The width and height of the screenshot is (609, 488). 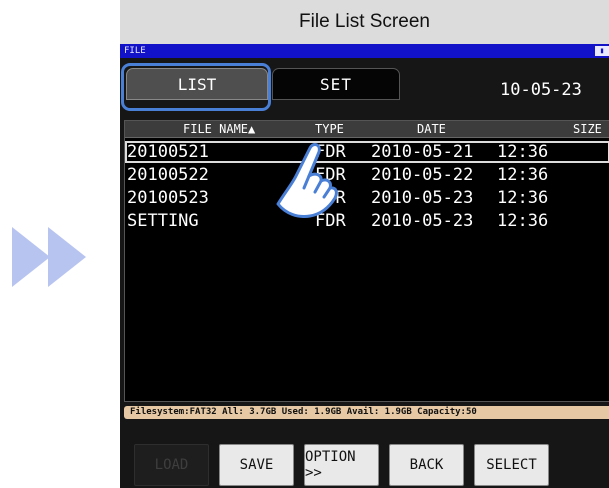 What do you see at coordinates (256, 465) in the screenshot?
I see `save-button: SAVE` at bounding box center [256, 465].